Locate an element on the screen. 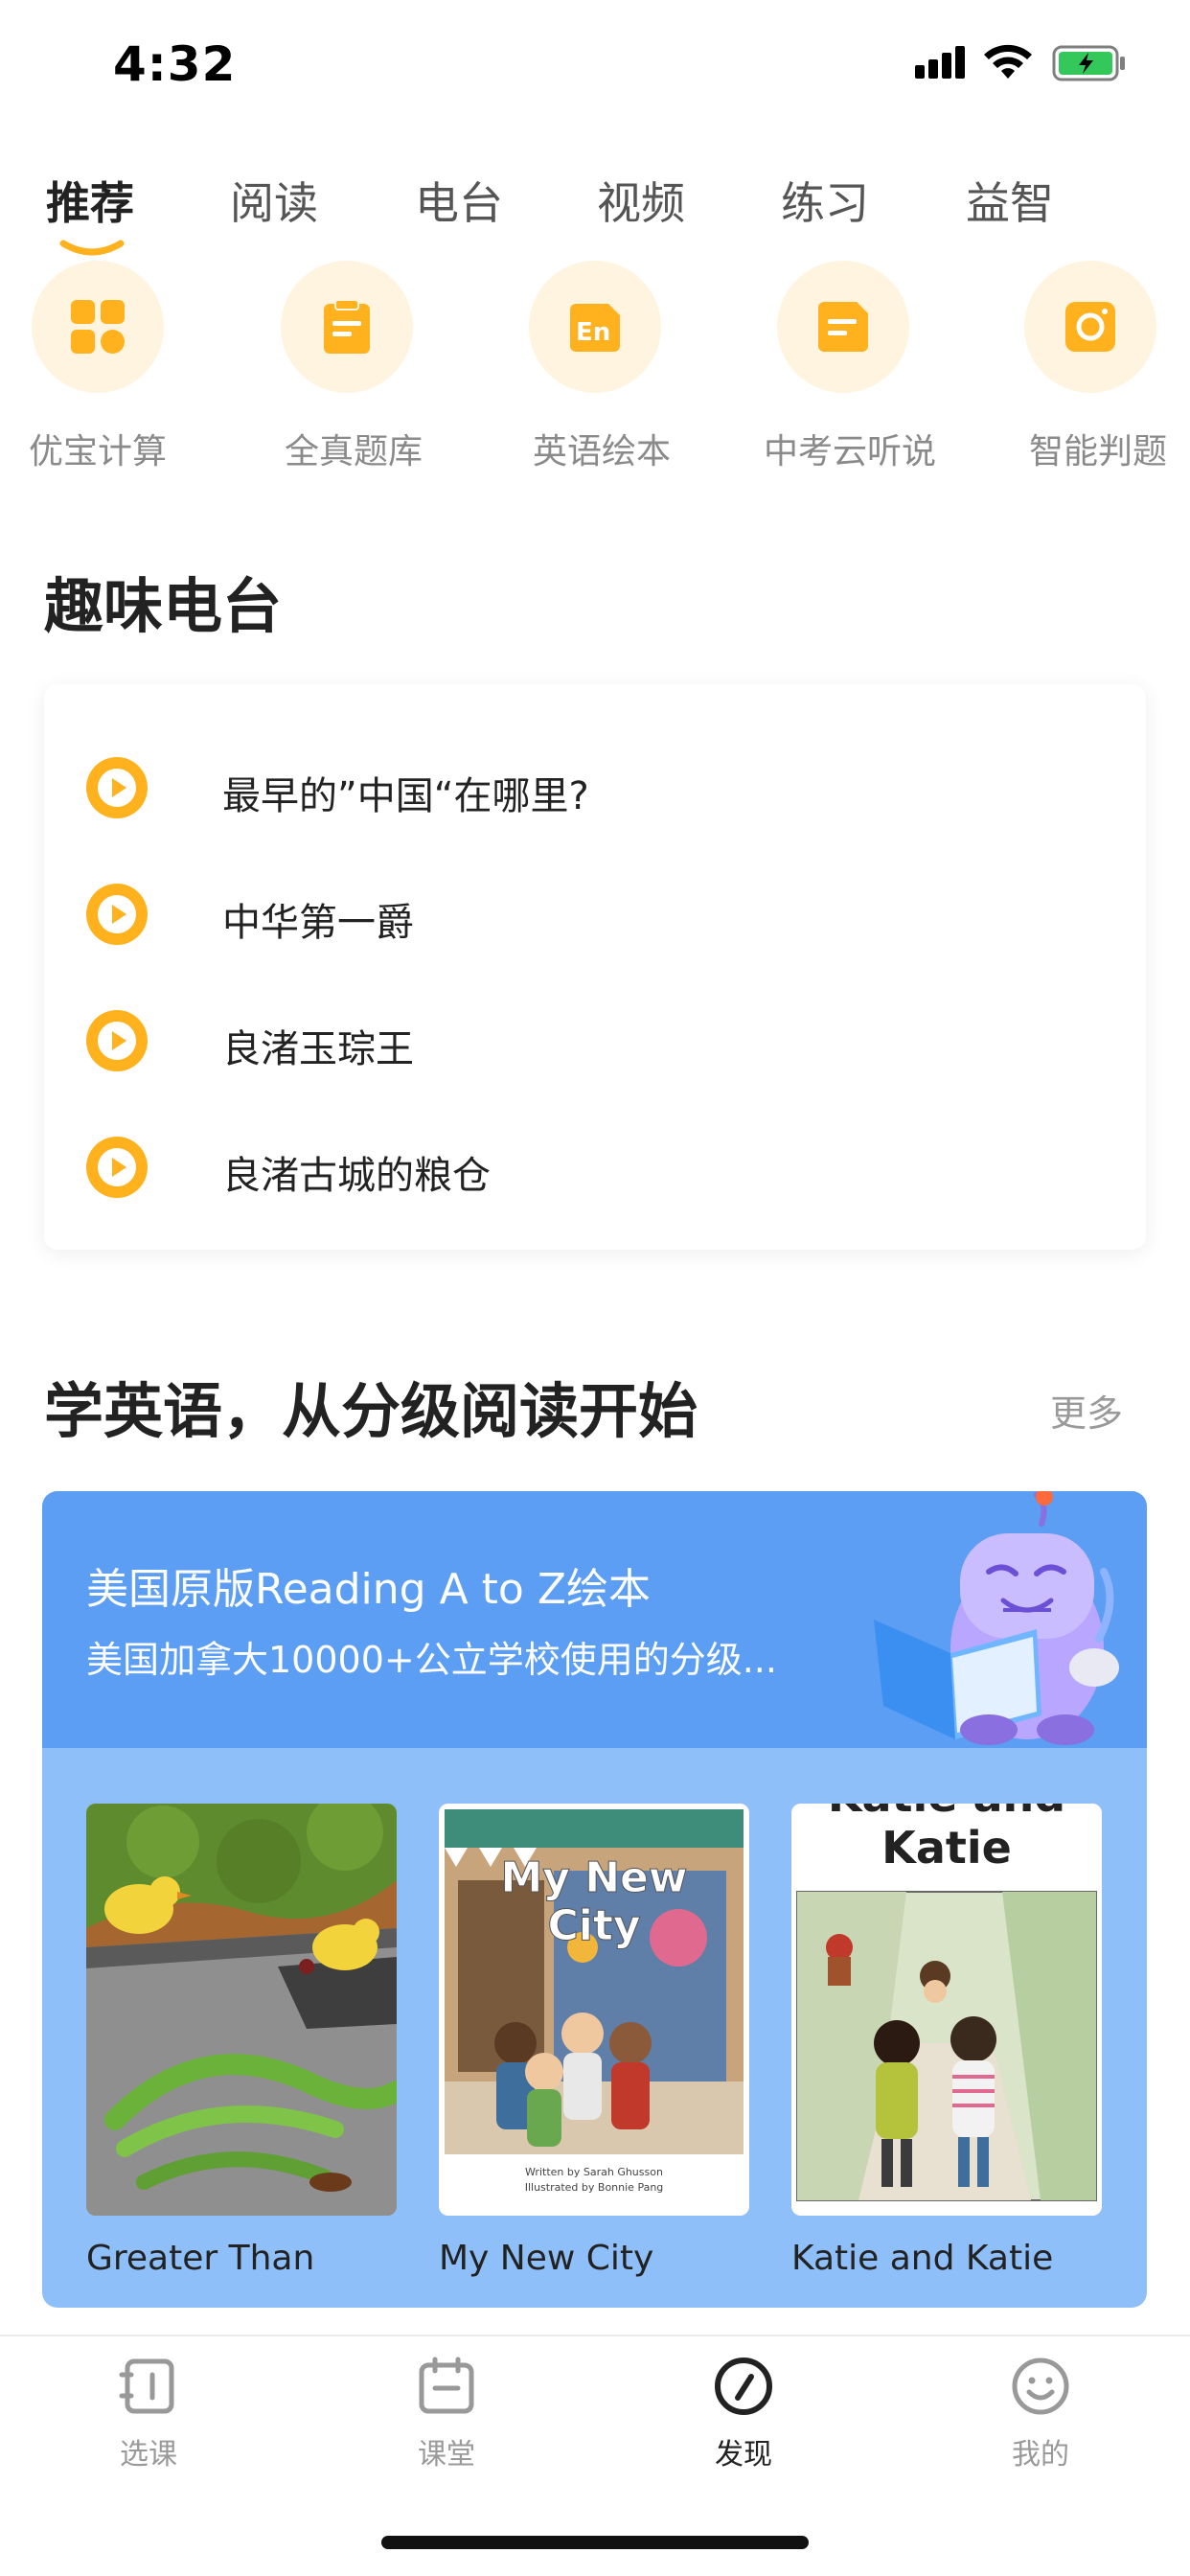 This screenshot has height=2576, width=1190. nav-label: 课堂 is located at coordinates (447, 2455).